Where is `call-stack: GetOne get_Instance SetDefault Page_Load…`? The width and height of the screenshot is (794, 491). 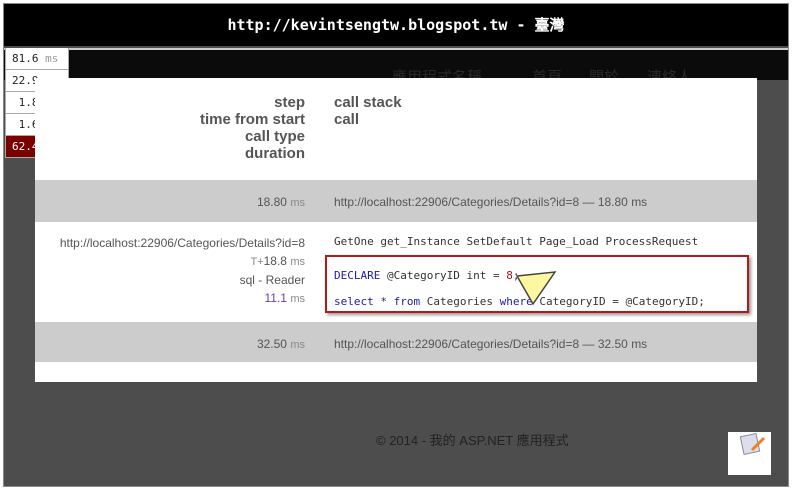 call-stack: GetOne get_Instance SetDefault Page_Load… is located at coordinates (516, 241).